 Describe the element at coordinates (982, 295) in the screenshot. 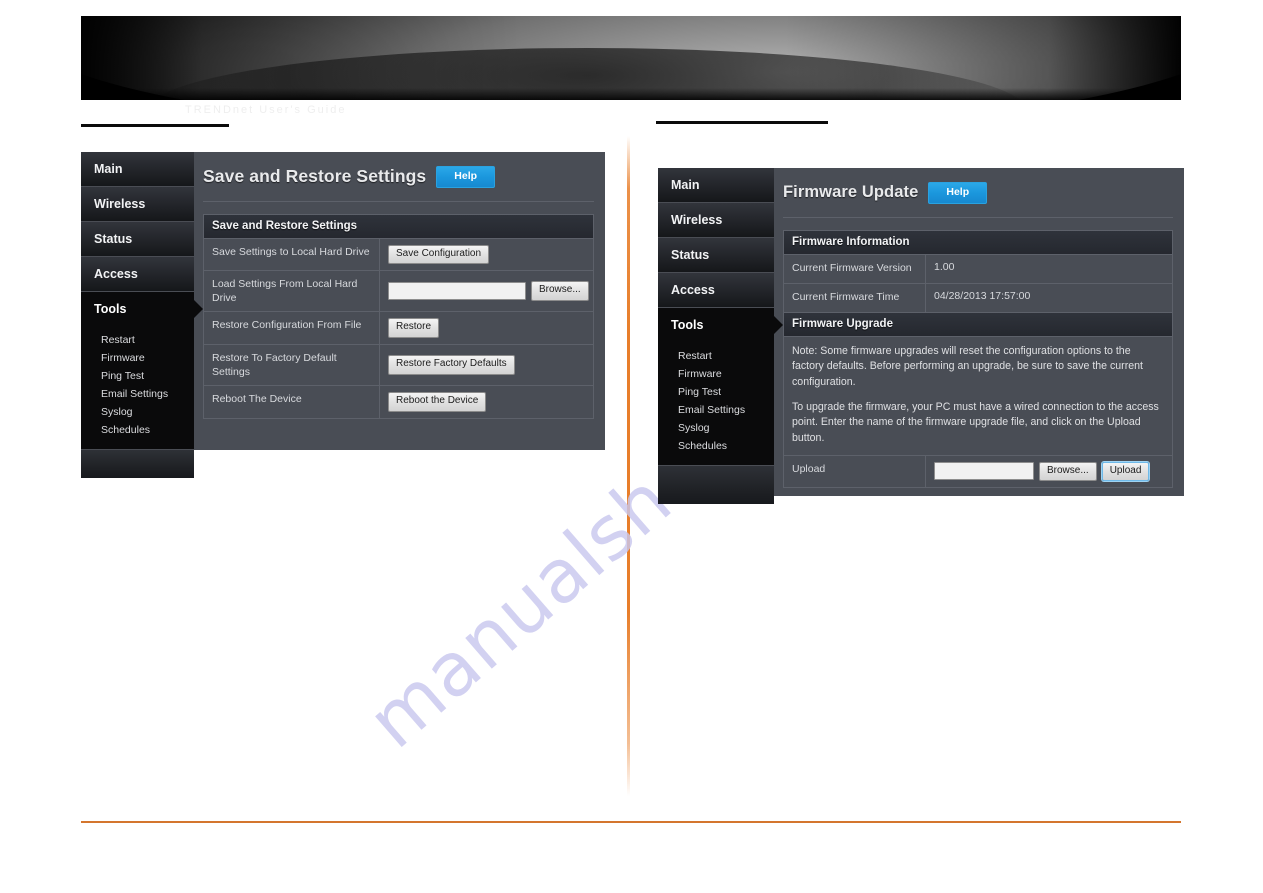

I see `current-firmware-time-value: 04/28/2013 17:57:00` at that location.